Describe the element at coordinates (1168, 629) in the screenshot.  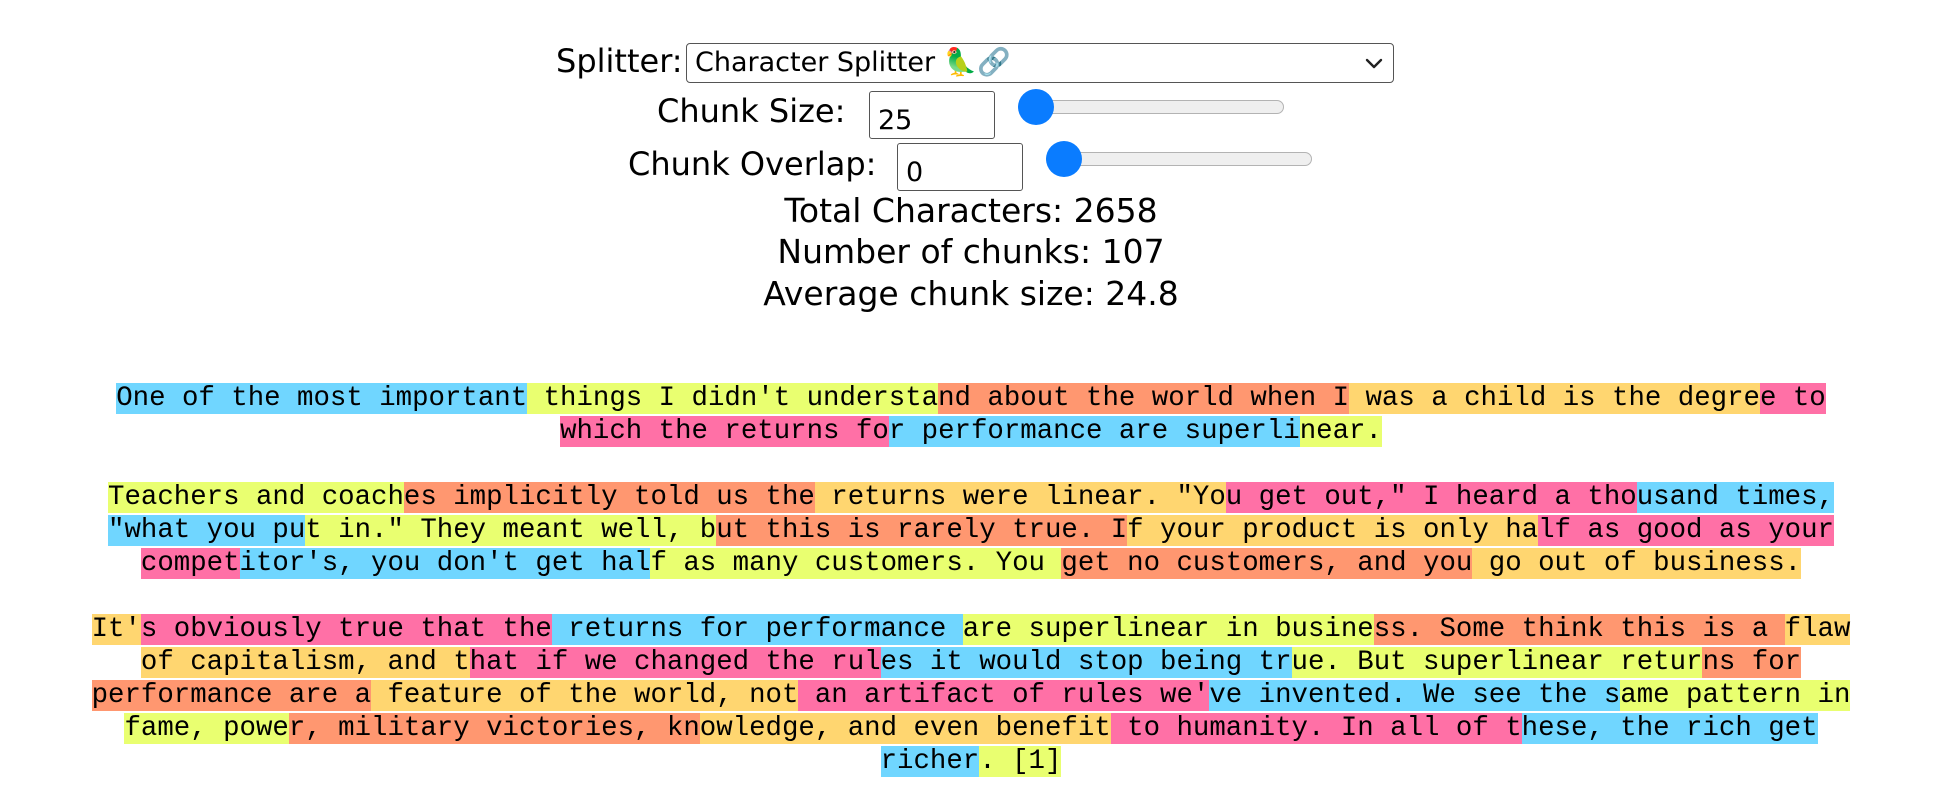
I see `chunk-segment: are superlinear in busine` at that location.